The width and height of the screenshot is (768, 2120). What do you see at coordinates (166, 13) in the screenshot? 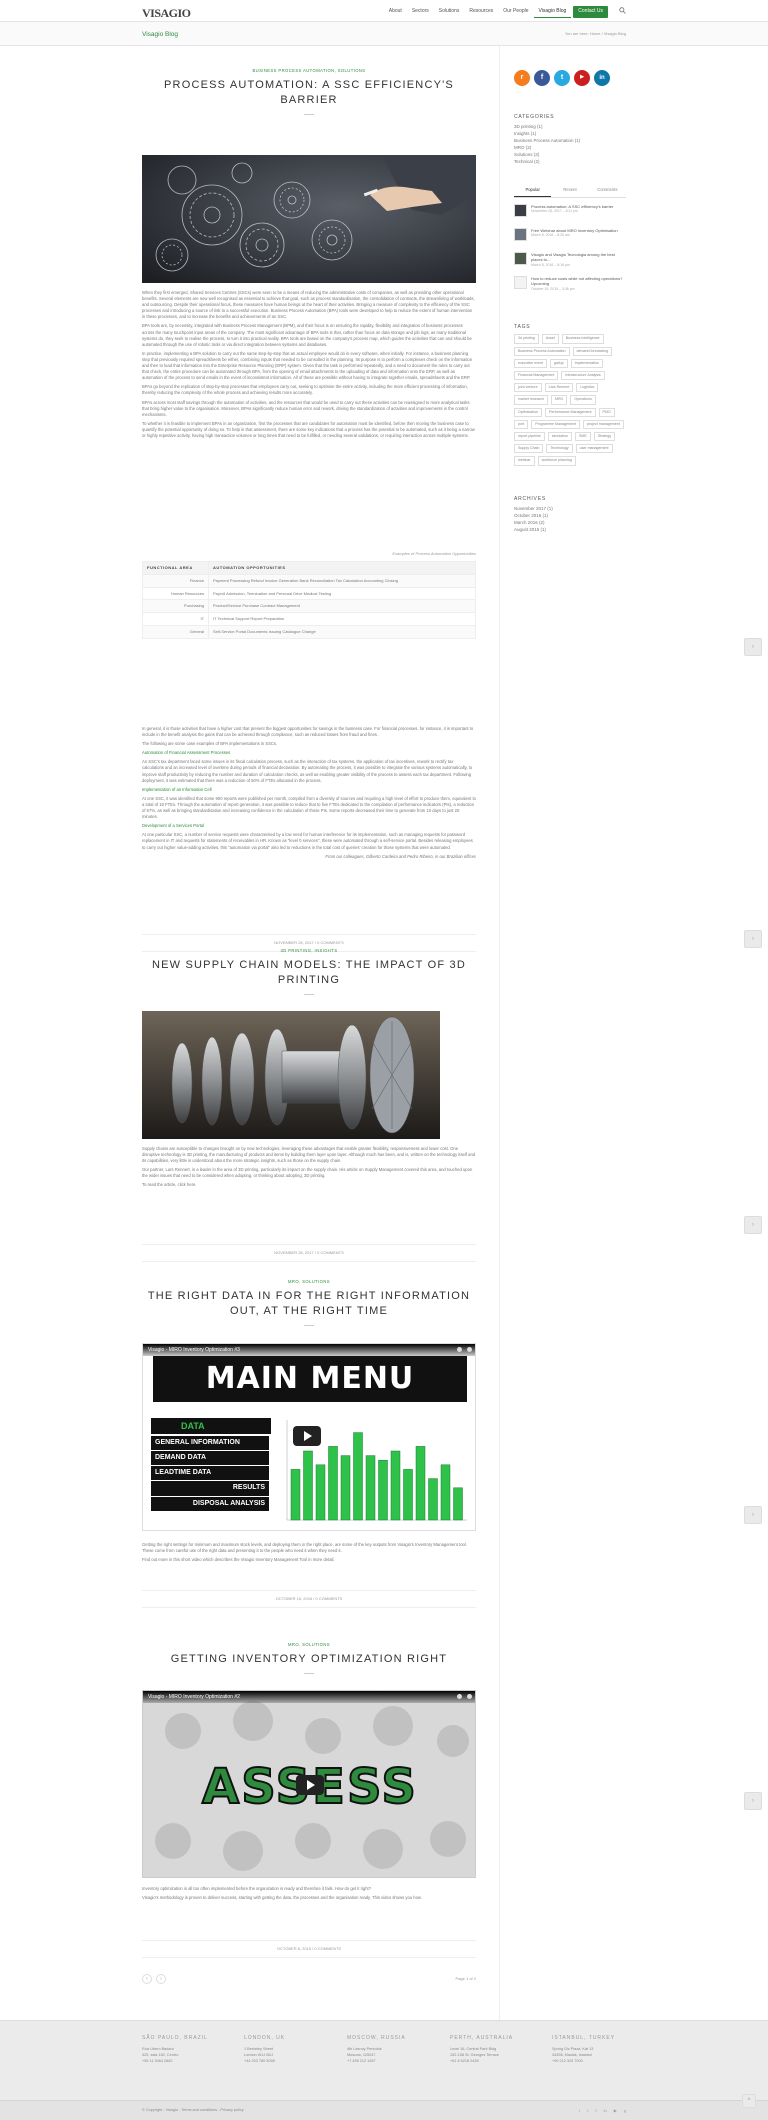
I see `logo: VISAGIO` at bounding box center [166, 13].